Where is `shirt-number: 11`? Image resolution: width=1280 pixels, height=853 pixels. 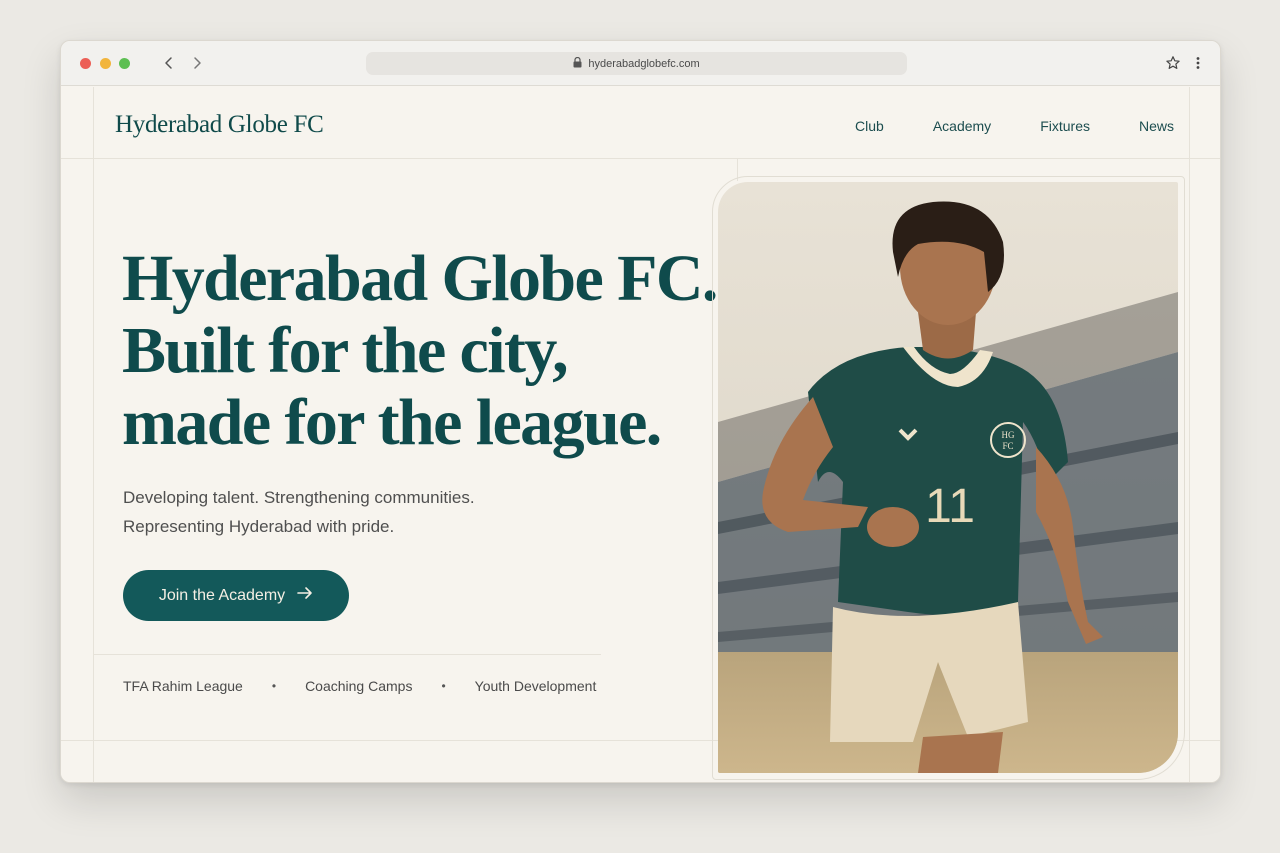
shirt-number: 11 is located at coordinates (950, 506).